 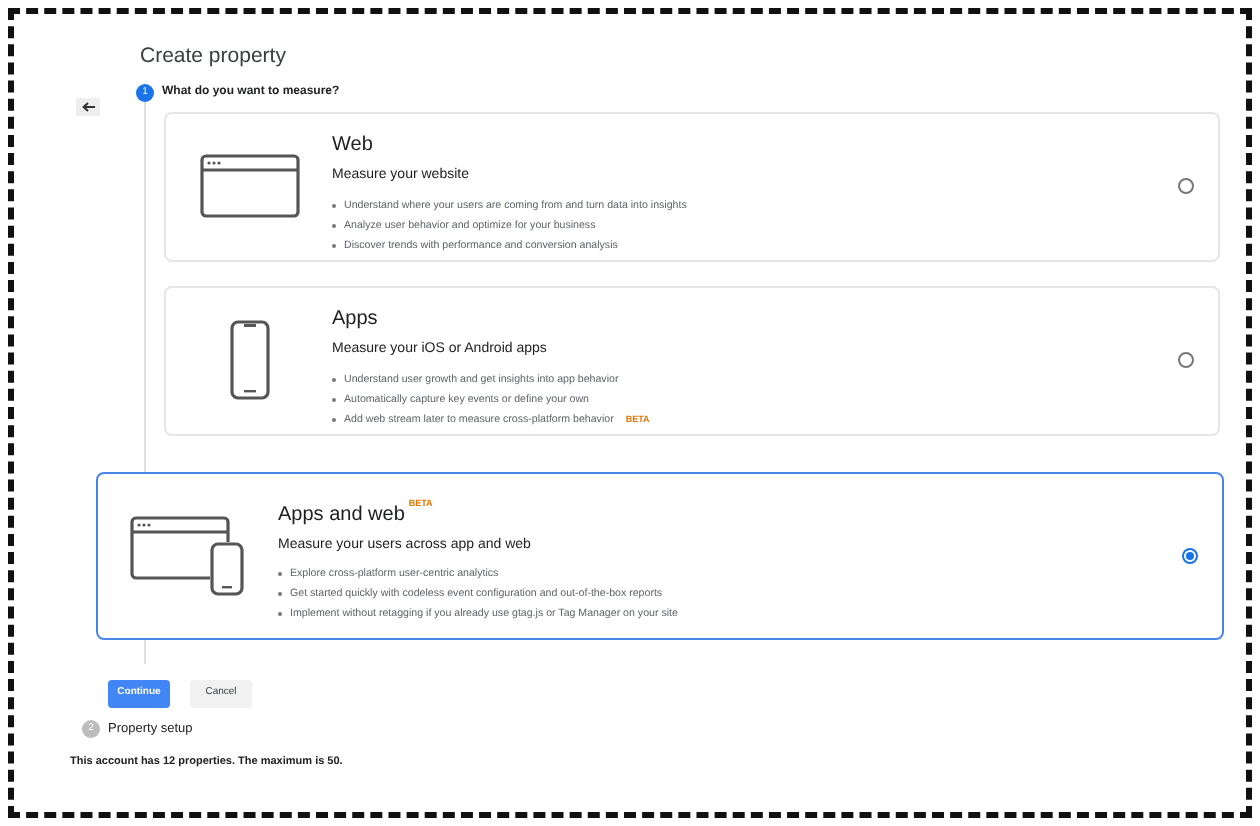 I want to click on page-title: Create property, so click(x=214, y=57).